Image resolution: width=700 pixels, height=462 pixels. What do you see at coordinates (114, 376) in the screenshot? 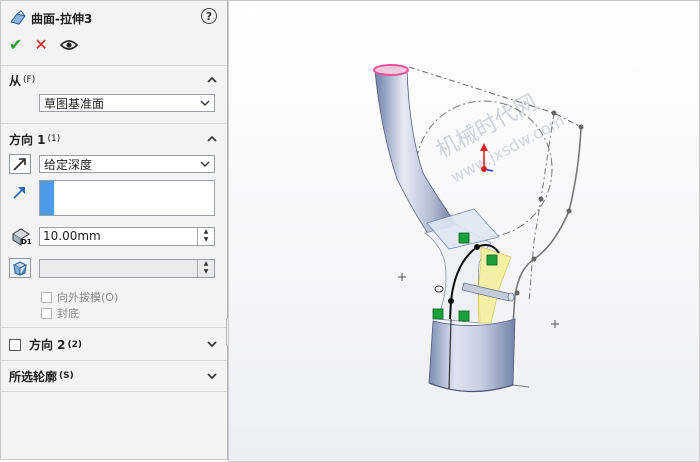
I see `selected-contours-section: 所选轮廓 (S)` at bounding box center [114, 376].